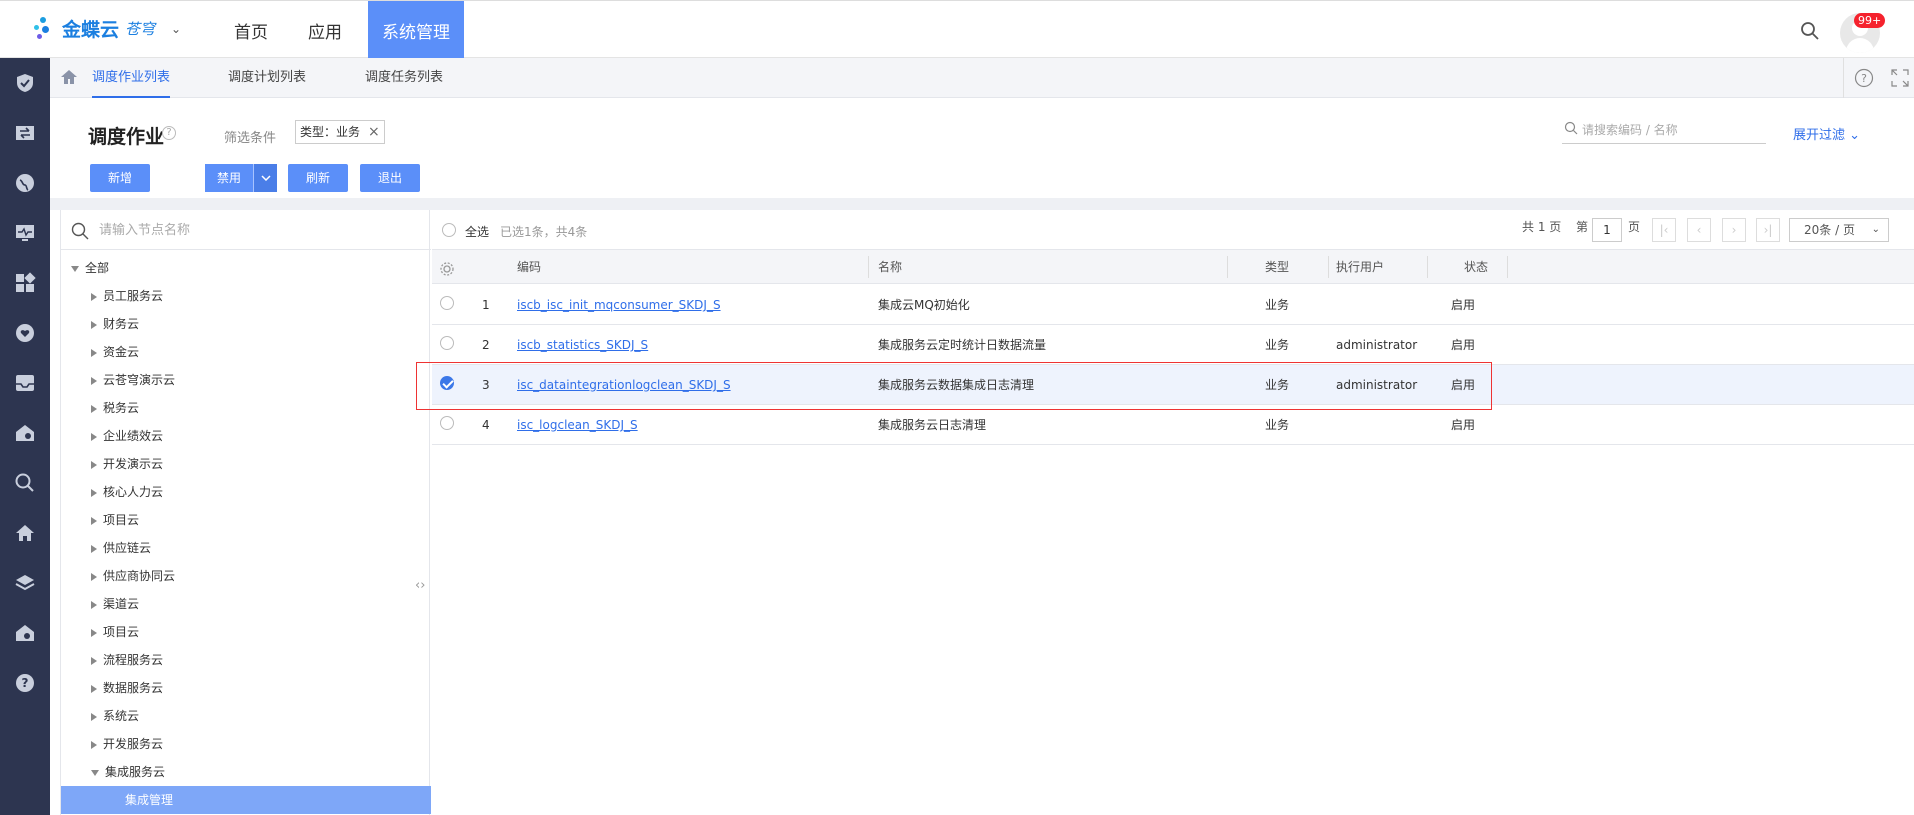 Image resolution: width=1914 pixels, height=815 pixels. What do you see at coordinates (25, 433) in the screenshot?
I see `house-settings-icon` at bounding box center [25, 433].